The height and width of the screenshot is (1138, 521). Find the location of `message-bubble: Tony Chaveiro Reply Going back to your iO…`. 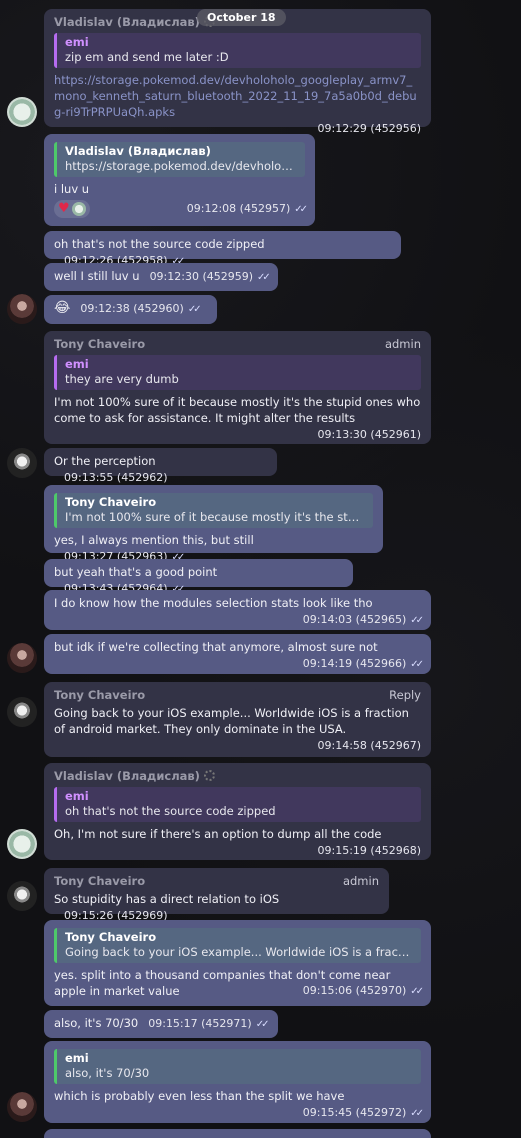

message-bubble: Tony Chaveiro Reply Going back to your iO… is located at coordinates (237, 719).